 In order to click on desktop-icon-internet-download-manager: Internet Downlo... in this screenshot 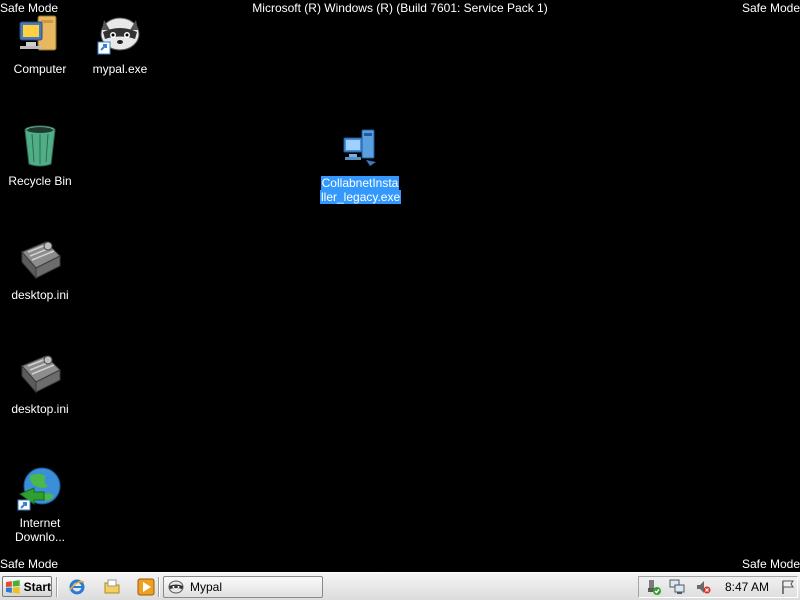, I will do `click(40, 504)`.